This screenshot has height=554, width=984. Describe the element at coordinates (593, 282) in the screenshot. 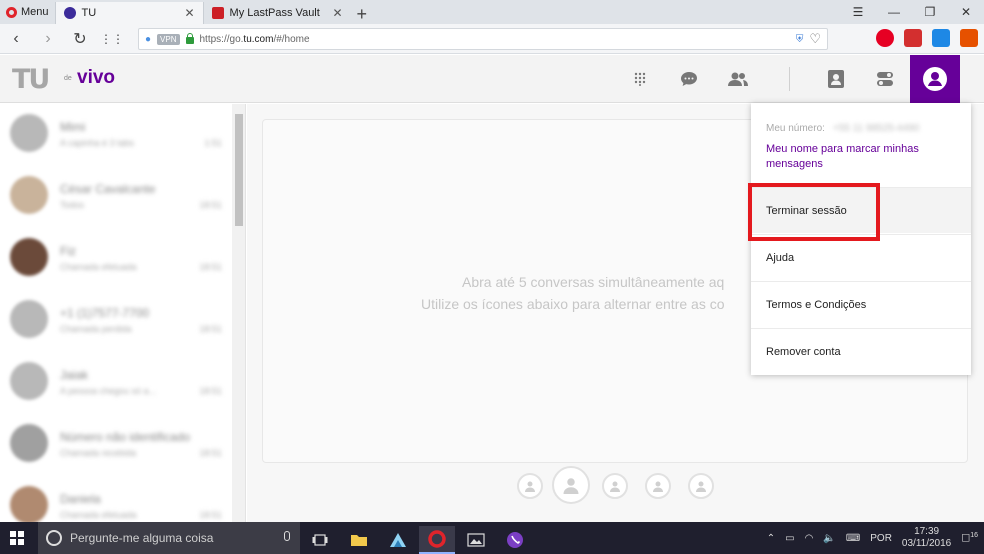

I see `empty-state-line-1: Abra até 5 conversas simultâneamente aq` at that location.